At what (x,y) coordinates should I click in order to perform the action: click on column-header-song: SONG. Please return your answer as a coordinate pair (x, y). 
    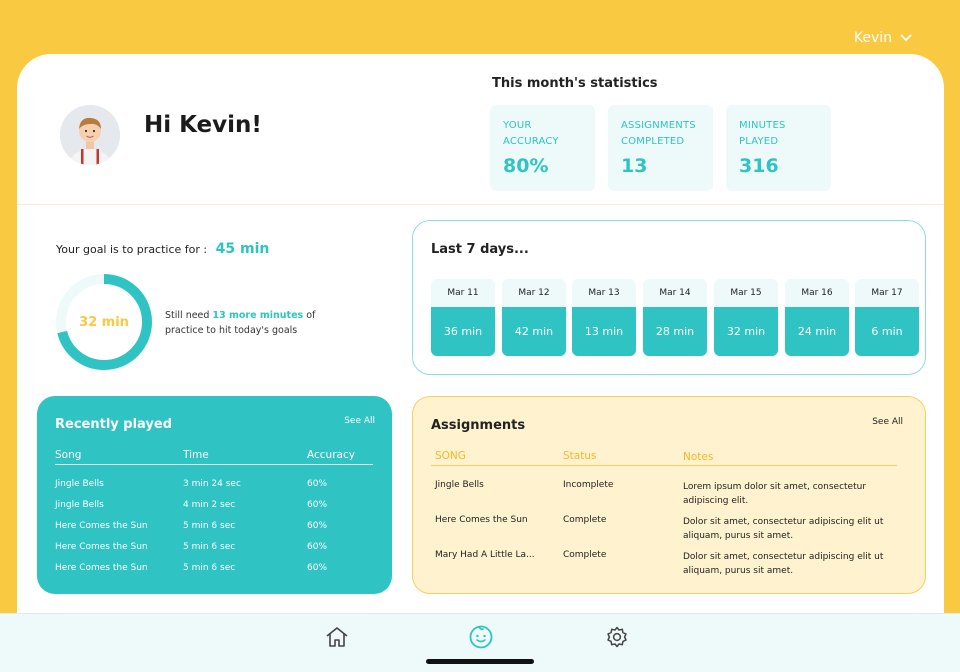
    Looking at the image, I should click on (450, 456).